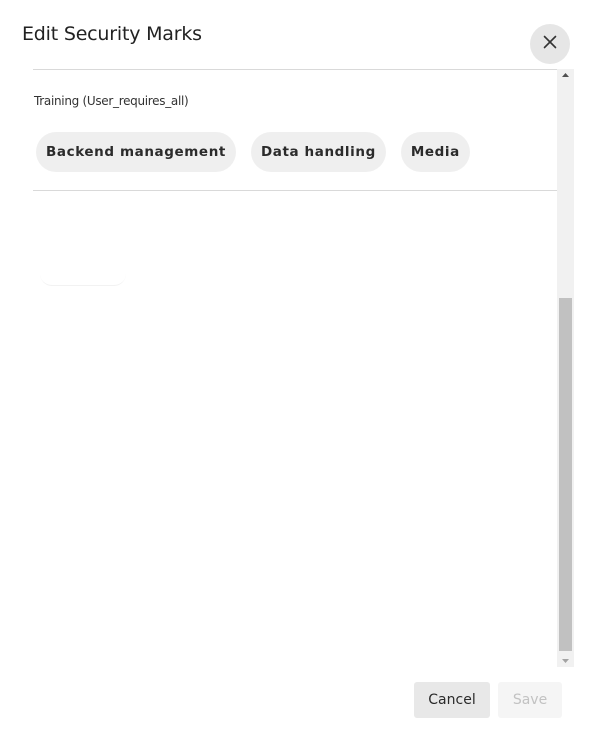 This screenshot has width=596, height=742. I want to click on vertical-scrollbar, so click(565, 368).